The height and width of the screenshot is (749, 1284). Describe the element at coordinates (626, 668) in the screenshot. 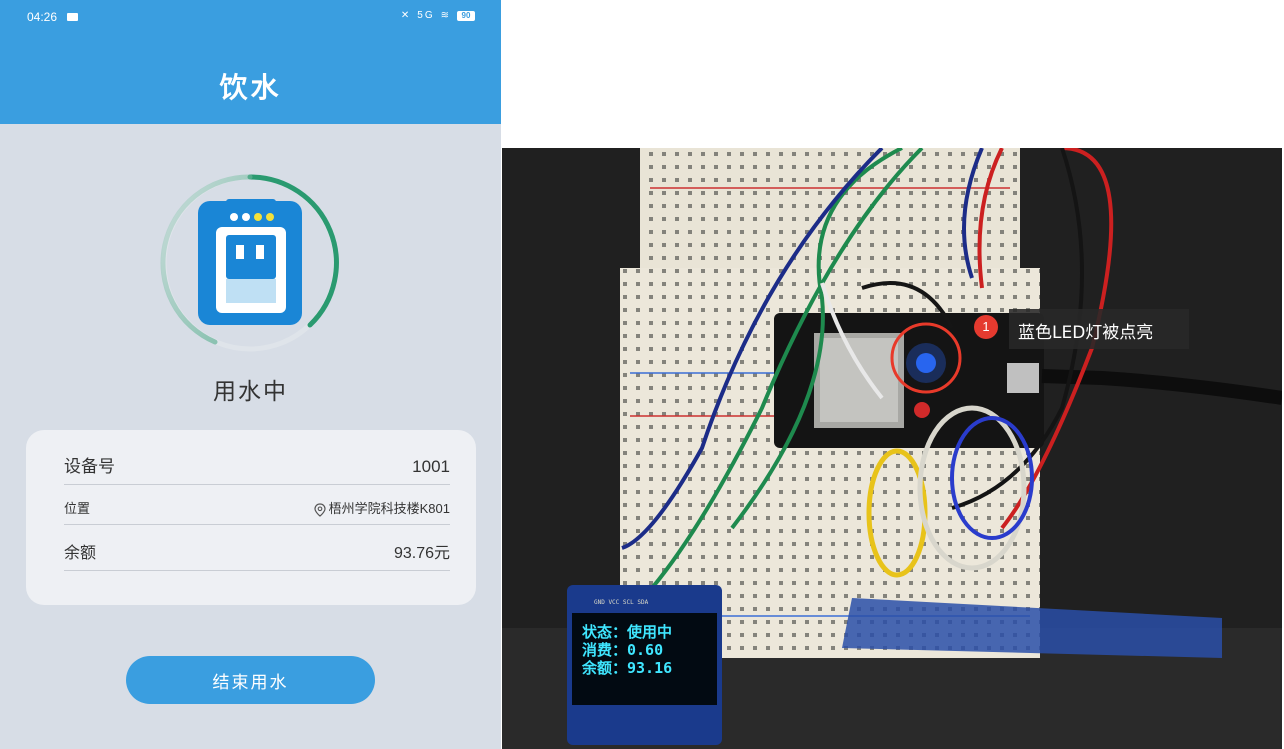

I see `oled-line-3: 余额：93.16` at that location.